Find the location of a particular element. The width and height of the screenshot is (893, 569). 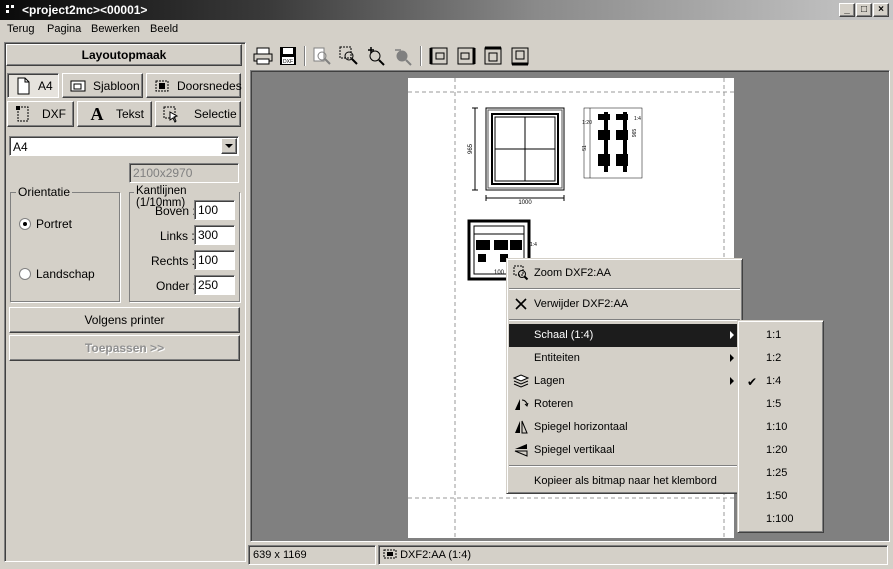

status-dimensions: 639 x 1169 is located at coordinates (312, 555).